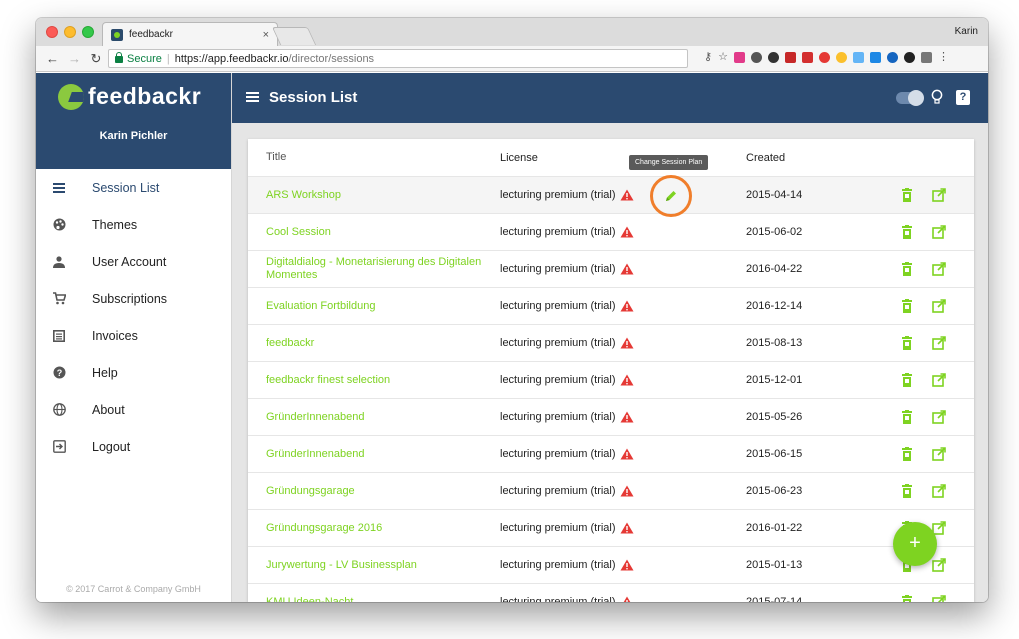 The image size is (1019, 639). I want to click on back-arrow-icon: ←, so click(52, 58).